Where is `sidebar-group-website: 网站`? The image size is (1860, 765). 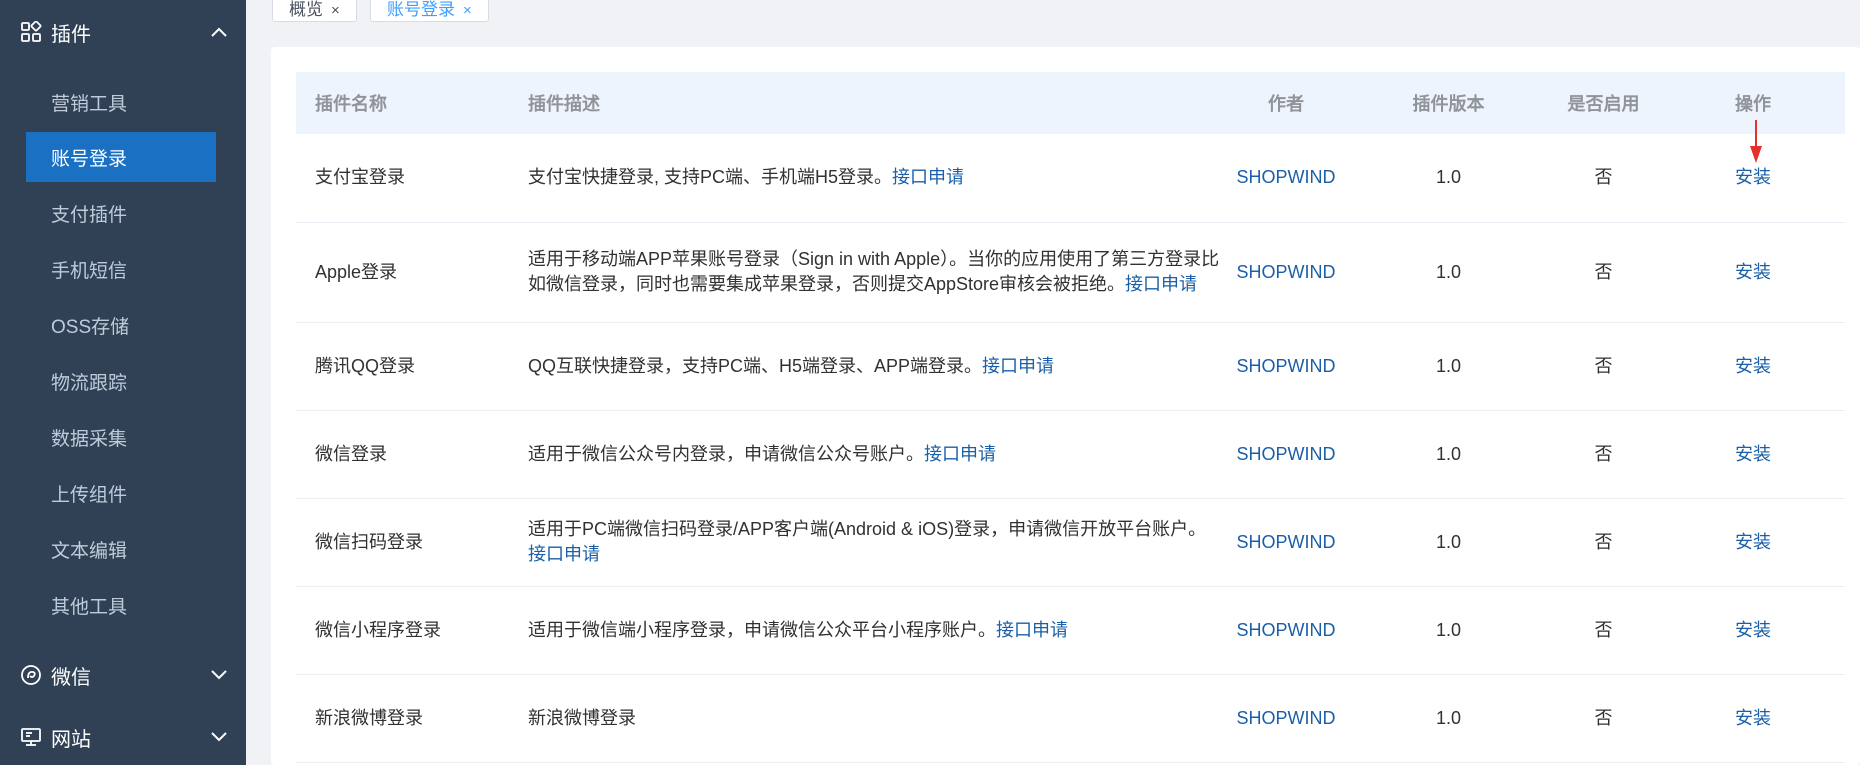 sidebar-group-website: 网站 is located at coordinates (123, 737).